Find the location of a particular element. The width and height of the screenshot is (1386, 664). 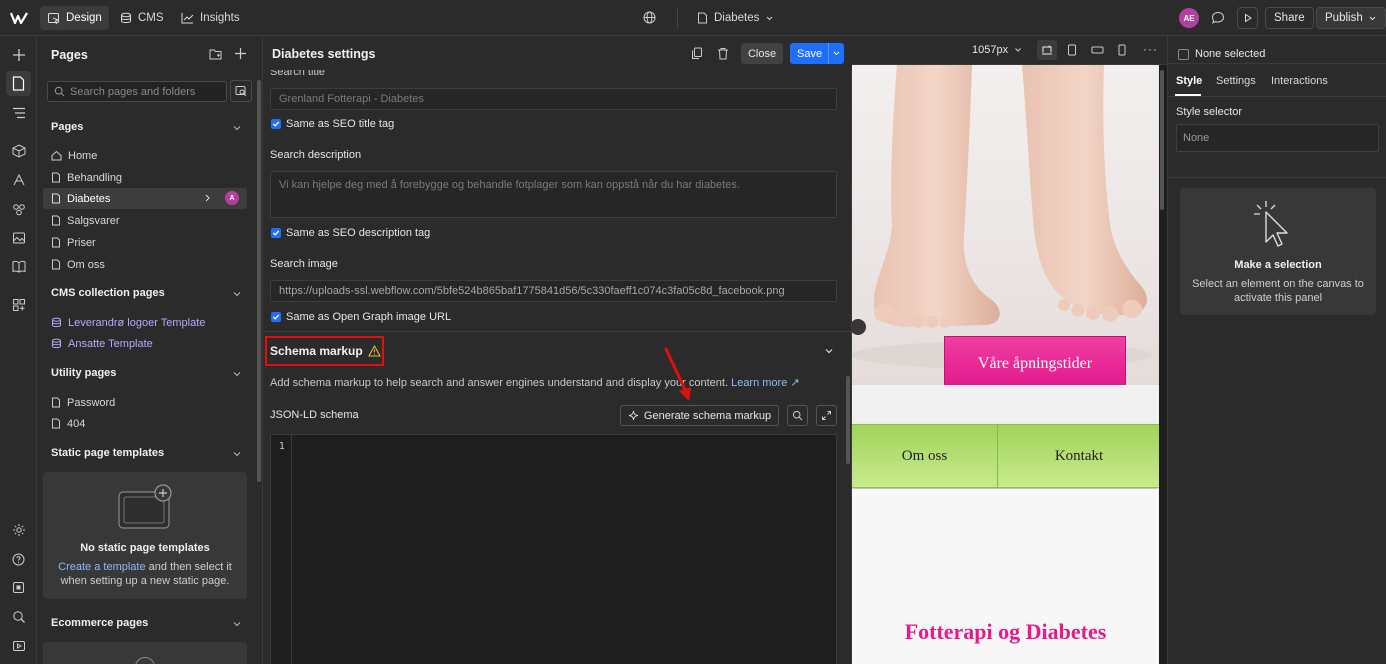

breakpoint-tablet-icon is located at coordinates (1072, 50).